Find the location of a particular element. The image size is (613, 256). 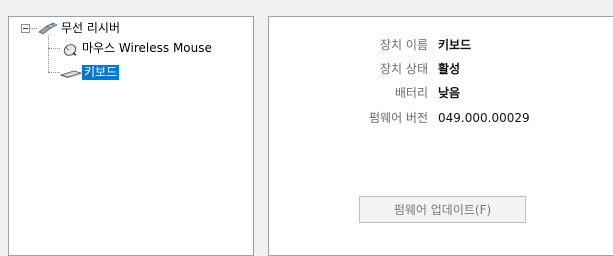

battery-value: 낮음 is located at coordinates (449, 93).